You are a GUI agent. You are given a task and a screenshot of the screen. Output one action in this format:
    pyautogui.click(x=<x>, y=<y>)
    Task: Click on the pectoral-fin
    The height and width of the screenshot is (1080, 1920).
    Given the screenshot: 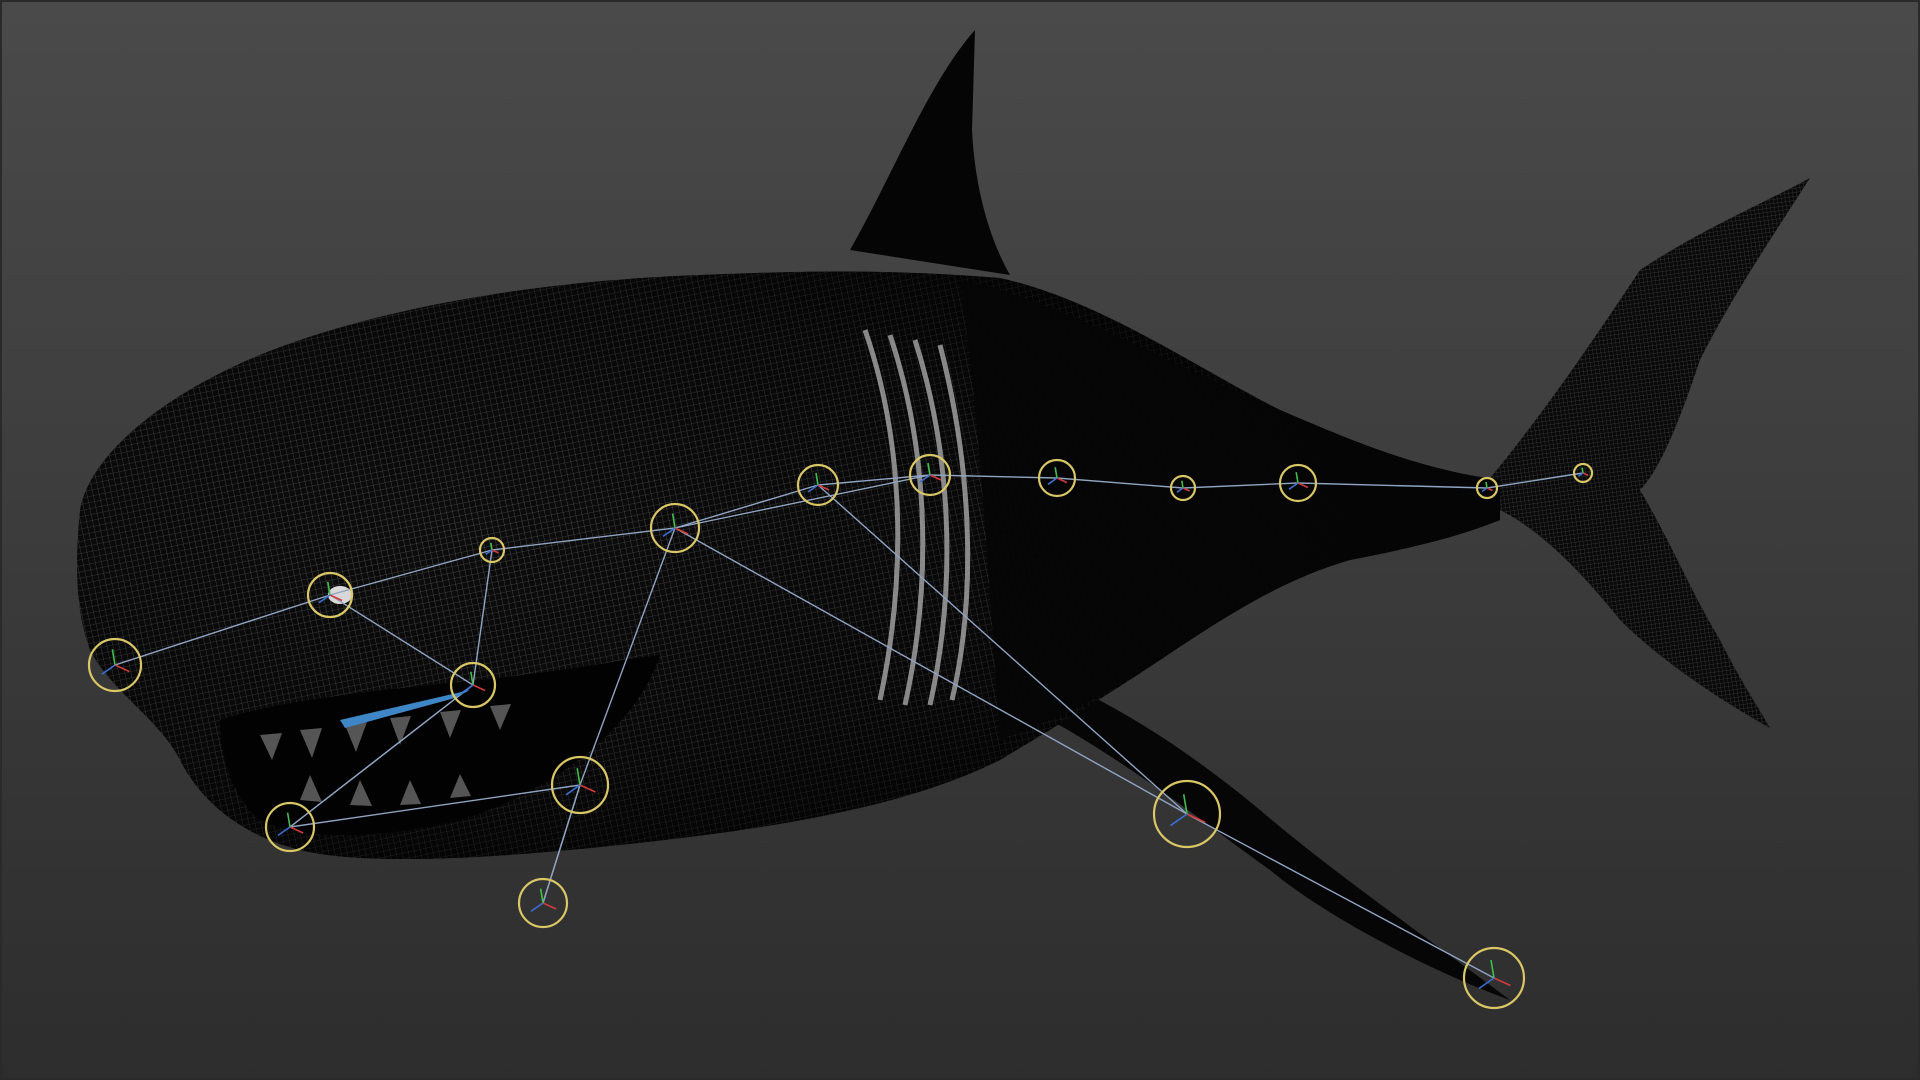 What is the action you would take?
    pyautogui.click(x=1260, y=845)
    